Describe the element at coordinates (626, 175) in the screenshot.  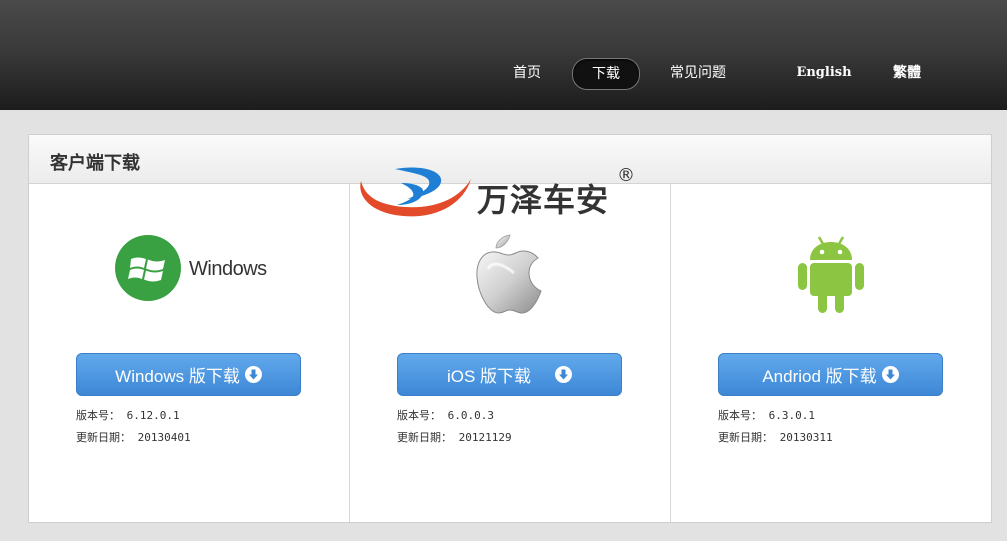
I see `registered-mark: ®` at that location.